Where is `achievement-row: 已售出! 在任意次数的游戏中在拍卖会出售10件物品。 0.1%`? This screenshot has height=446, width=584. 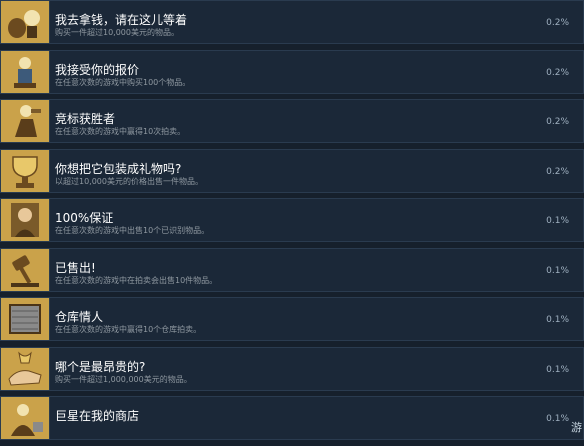
achievement-row: 已售出! 在任意次数的游戏中在拍卖会出售10件物品。 0.1% is located at coordinates (292, 269).